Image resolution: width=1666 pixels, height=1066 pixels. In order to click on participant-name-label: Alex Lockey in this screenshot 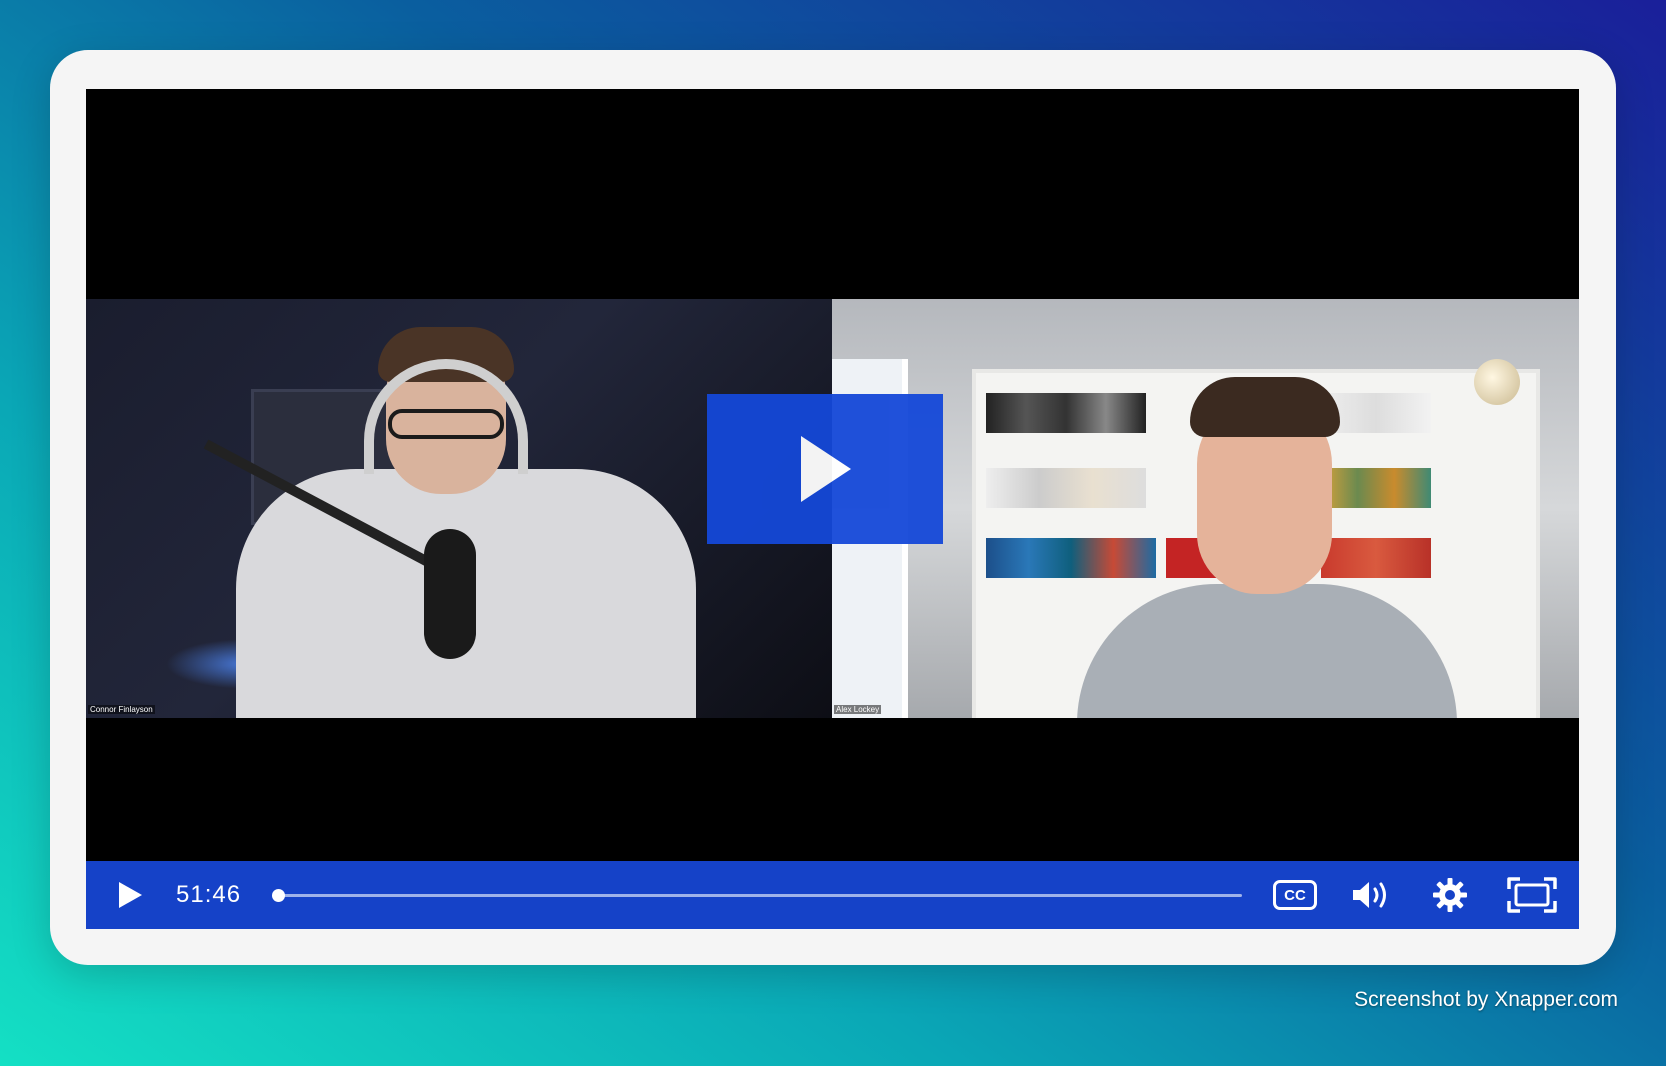, I will do `click(858, 709)`.